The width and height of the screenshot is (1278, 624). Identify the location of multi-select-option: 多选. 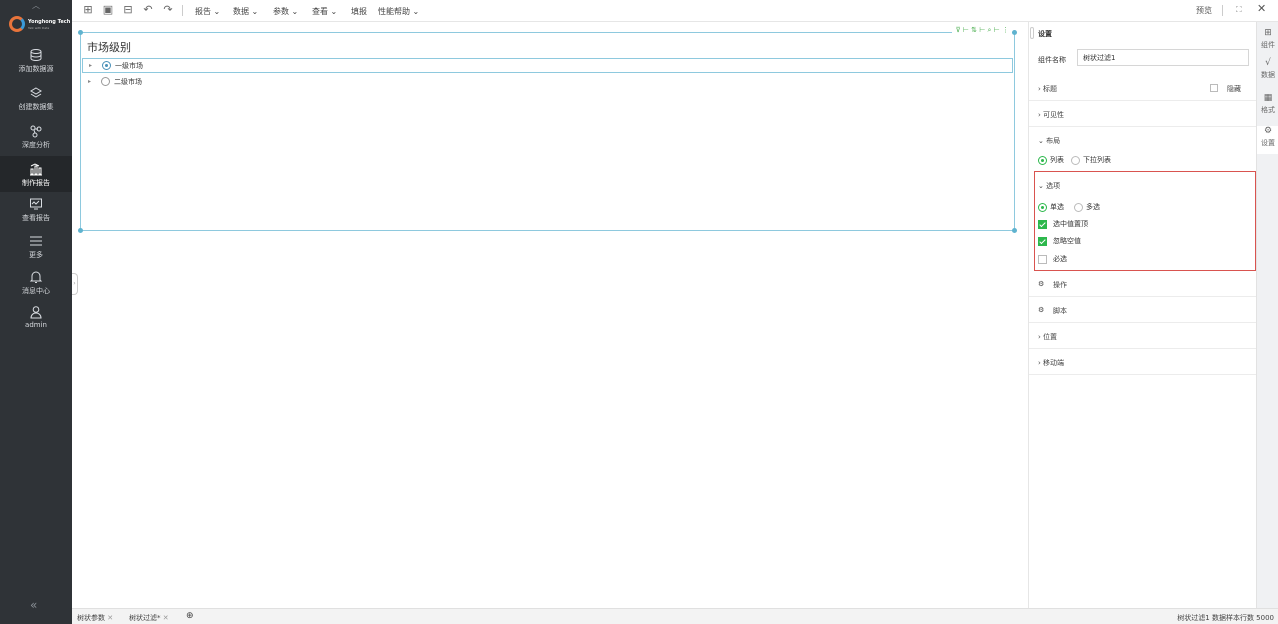
(1087, 207).